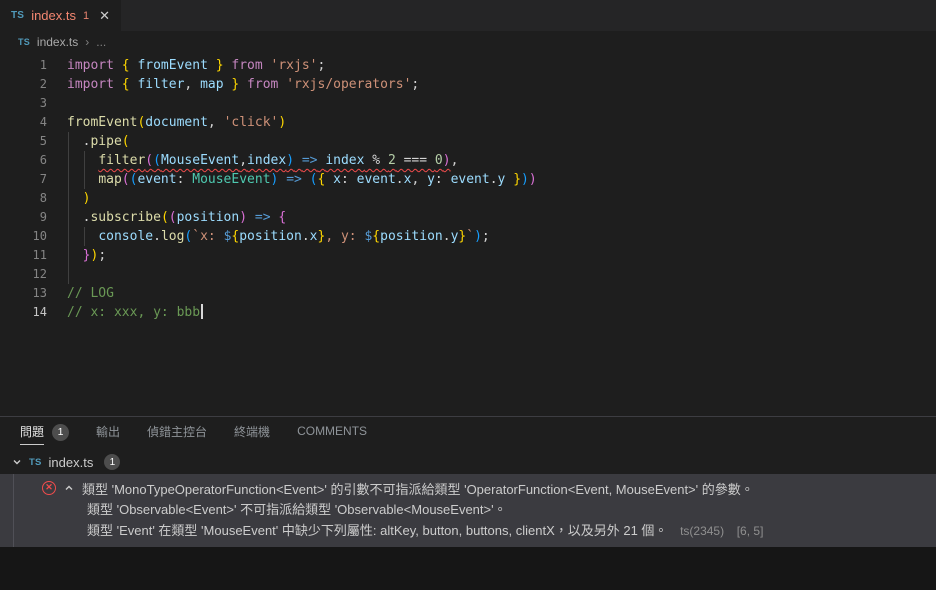 The height and width of the screenshot is (590, 936). What do you see at coordinates (332, 431) in the screenshot?
I see `panel-tab-label: COMMENTS` at bounding box center [332, 431].